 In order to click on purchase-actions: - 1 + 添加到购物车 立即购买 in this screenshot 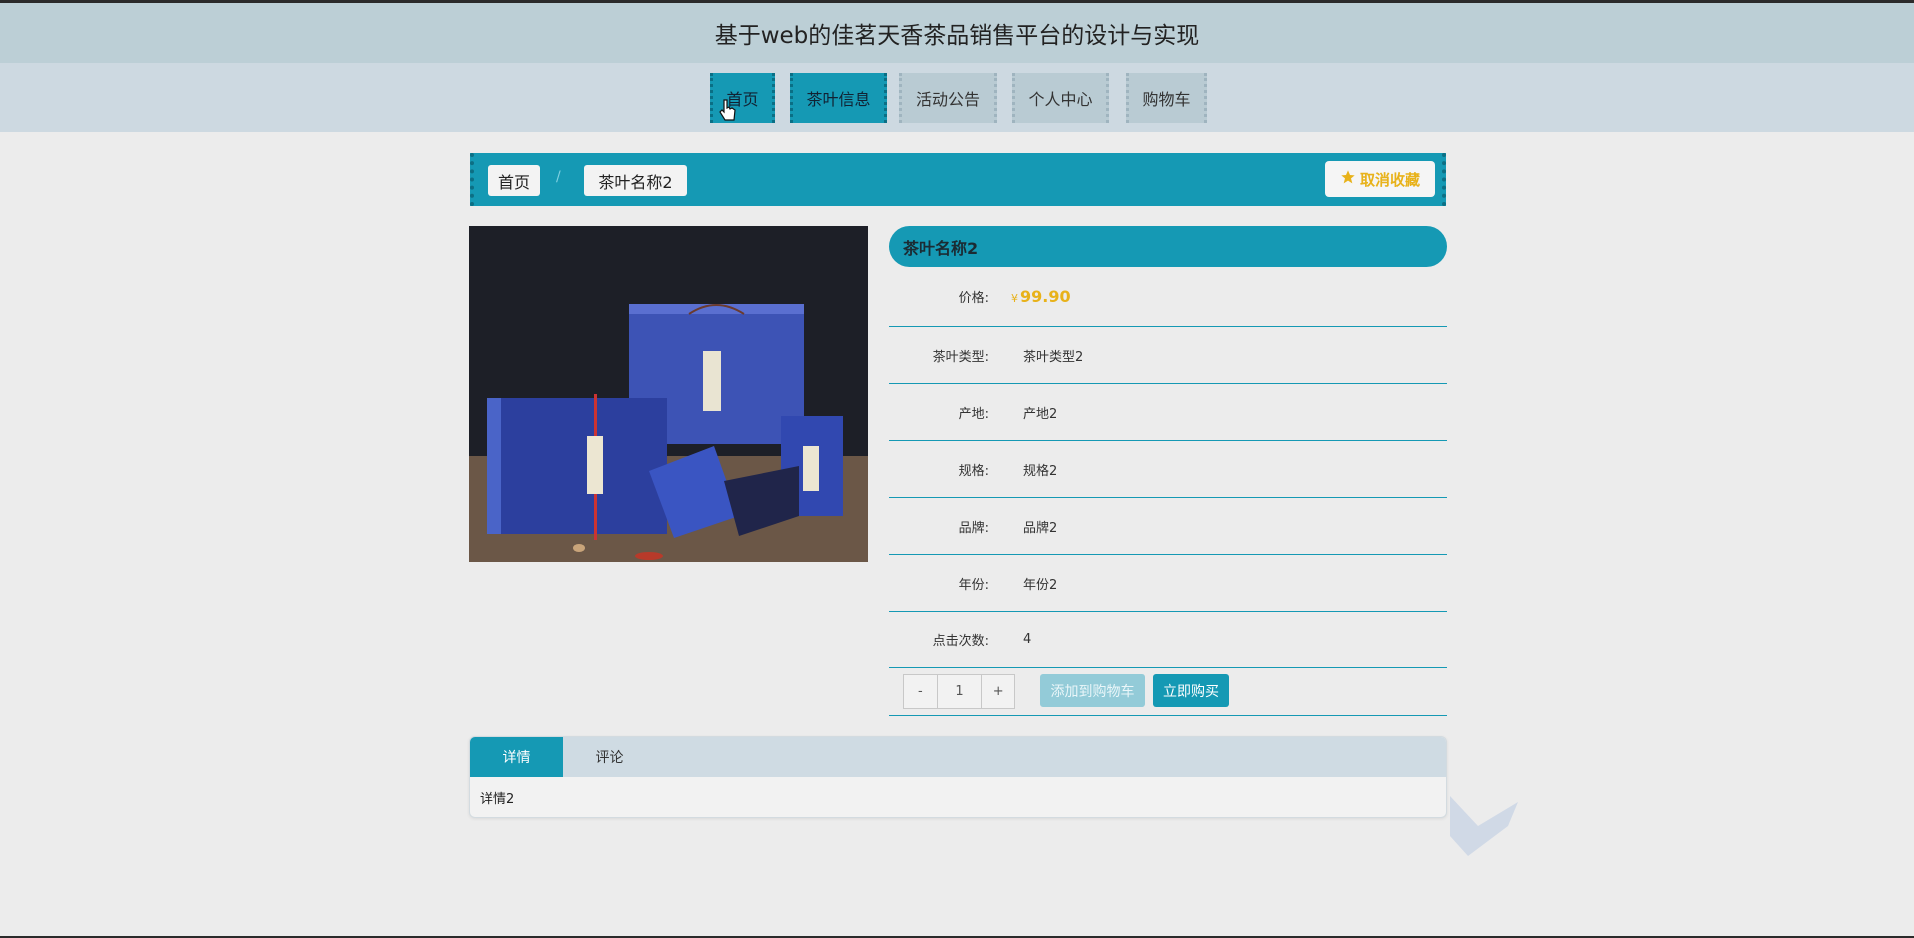, I will do `click(1168, 692)`.